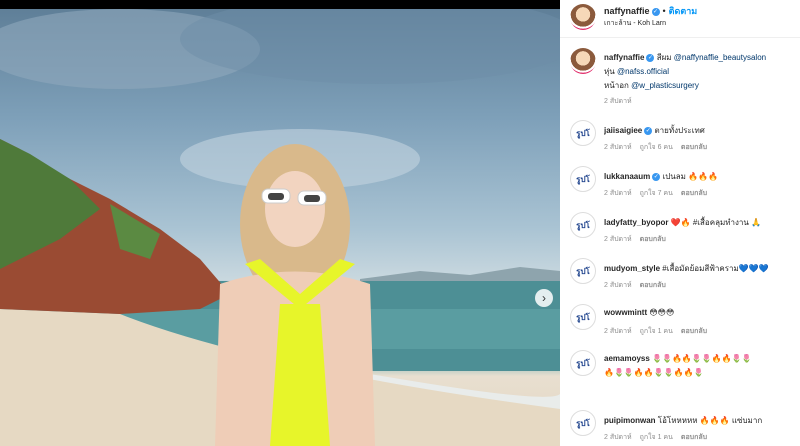 Image resolution: width=800 pixels, height=446 pixels. Describe the element at coordinates (627, 176) in the screenshot. I see `commenter-username: lukkanaaum` at that location.